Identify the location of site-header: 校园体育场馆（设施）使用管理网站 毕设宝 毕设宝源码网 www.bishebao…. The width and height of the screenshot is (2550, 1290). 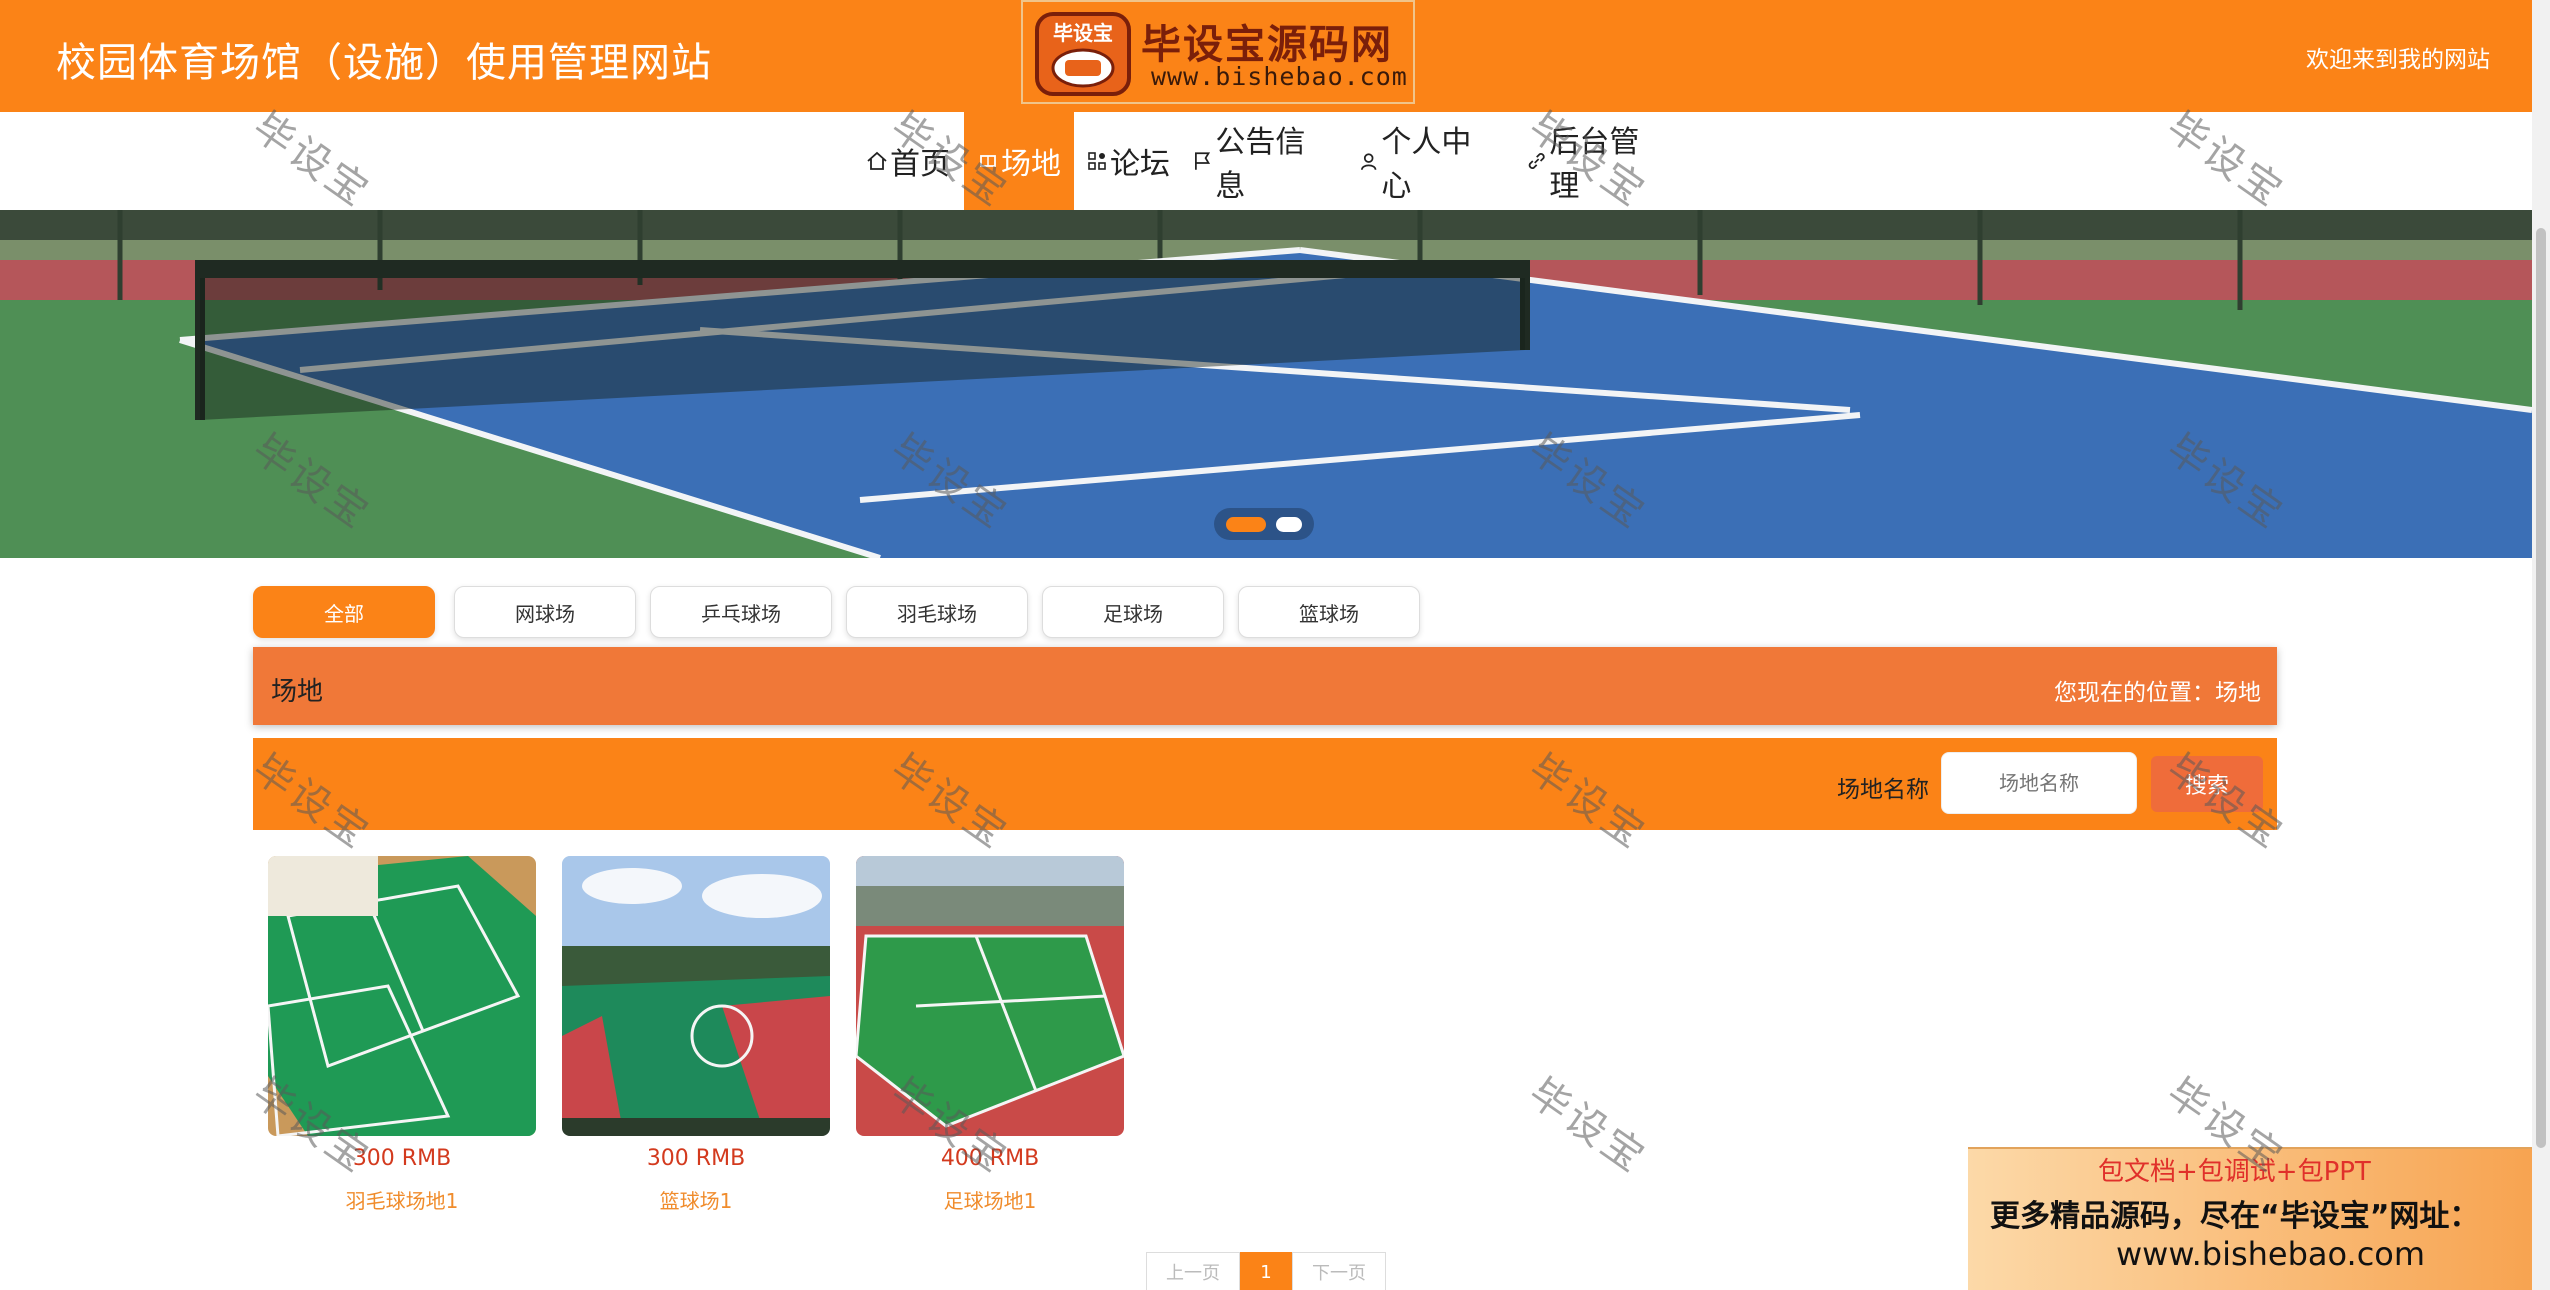
(1266, 56).